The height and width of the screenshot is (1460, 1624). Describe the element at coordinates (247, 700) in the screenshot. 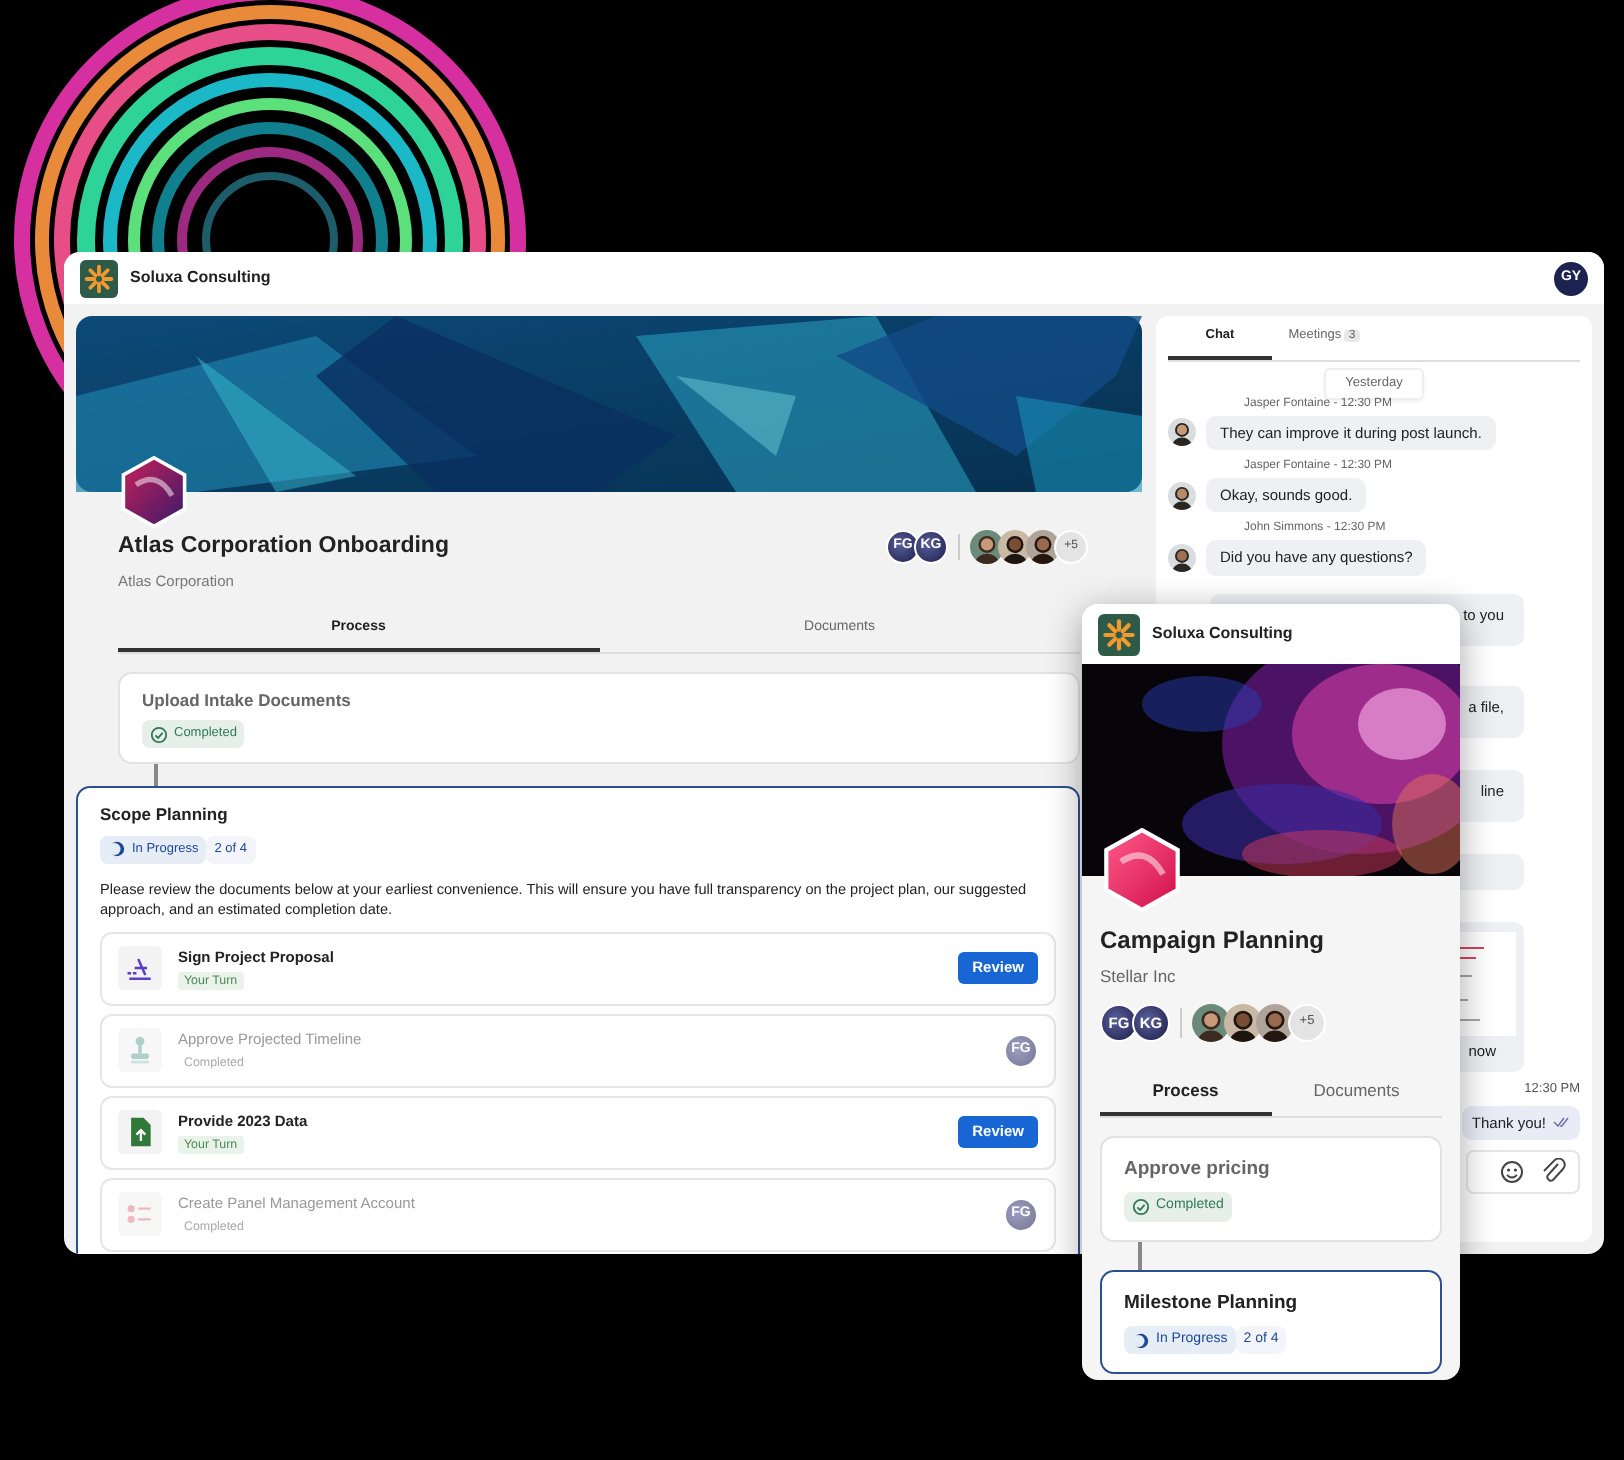

I see `stage-title: Upload Intake Documents` at that location.